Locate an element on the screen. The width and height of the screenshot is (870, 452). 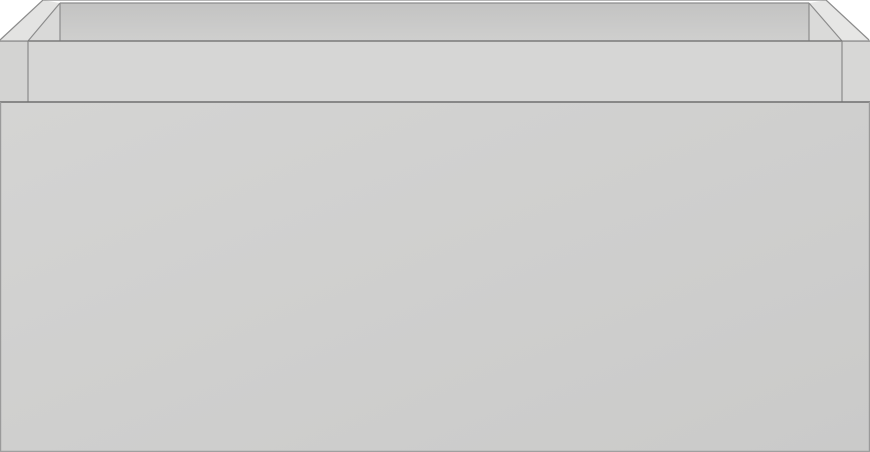
drawer-left-side-panel is located at coordinates (14, 71).